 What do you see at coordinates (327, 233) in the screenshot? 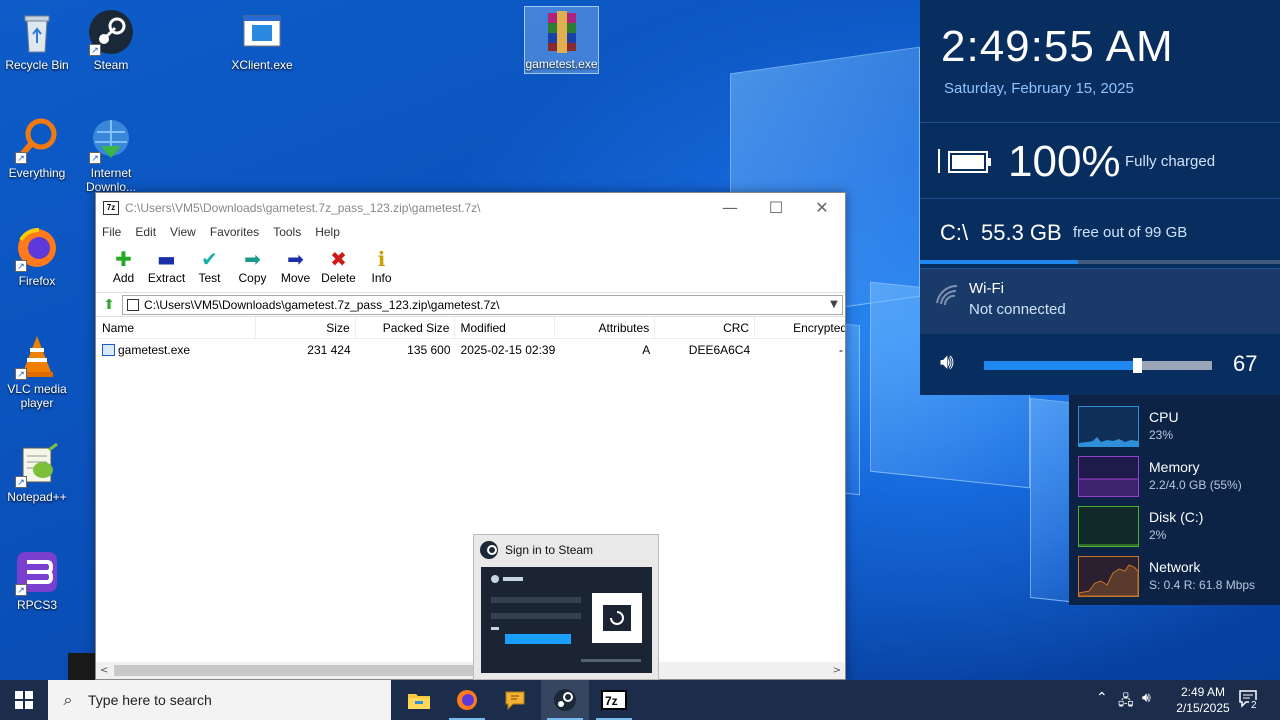
I see `menu-help: Help` at bounding box center [327, 233].